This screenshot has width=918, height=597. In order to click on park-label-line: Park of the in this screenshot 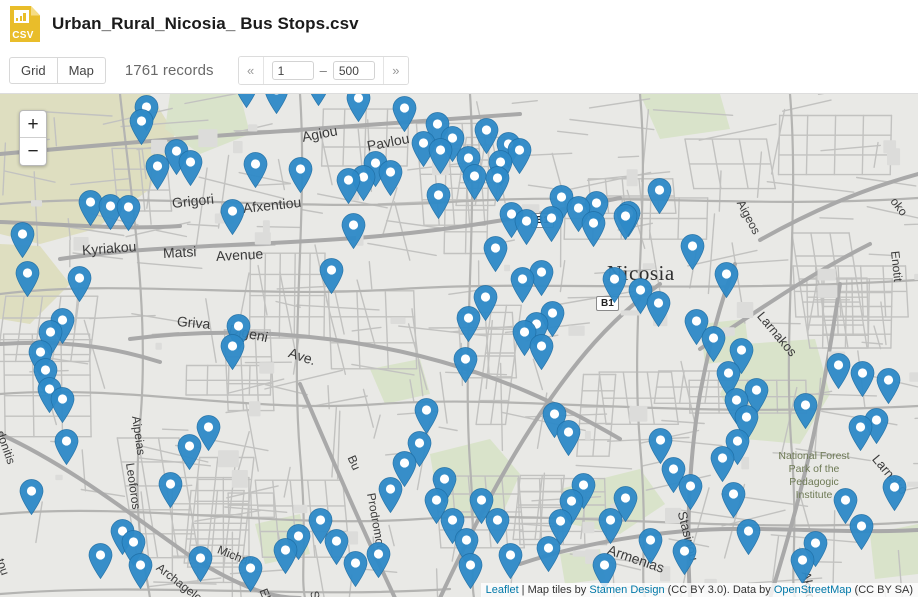, I will do `click(814, 469)`.